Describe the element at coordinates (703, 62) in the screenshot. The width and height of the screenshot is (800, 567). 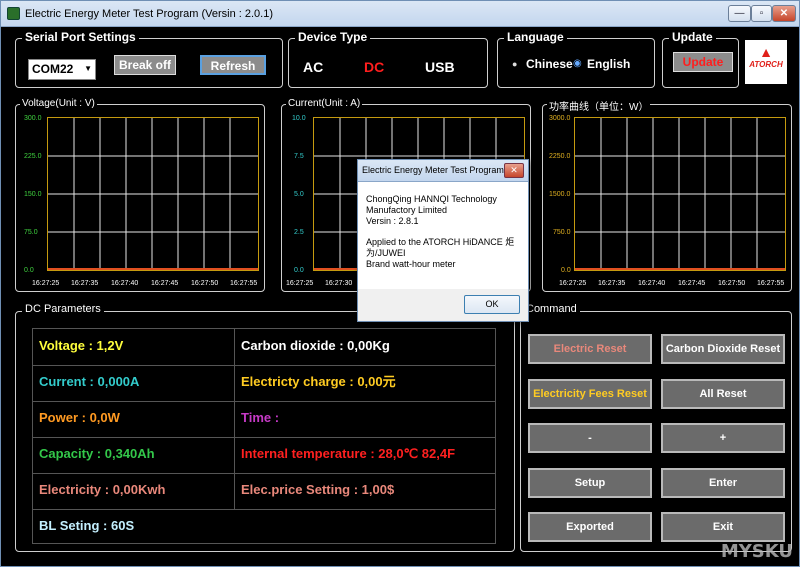
I see `update-button: Update` at that location.